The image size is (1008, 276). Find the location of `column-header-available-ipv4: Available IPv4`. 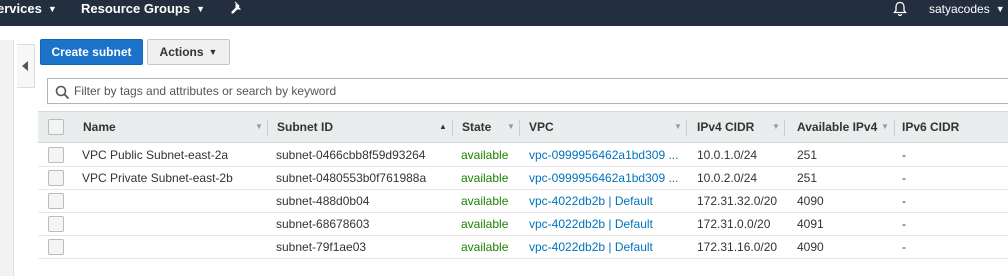

column-header-available-ipv4: Available IPv4 is located at coordinates (837, 127).